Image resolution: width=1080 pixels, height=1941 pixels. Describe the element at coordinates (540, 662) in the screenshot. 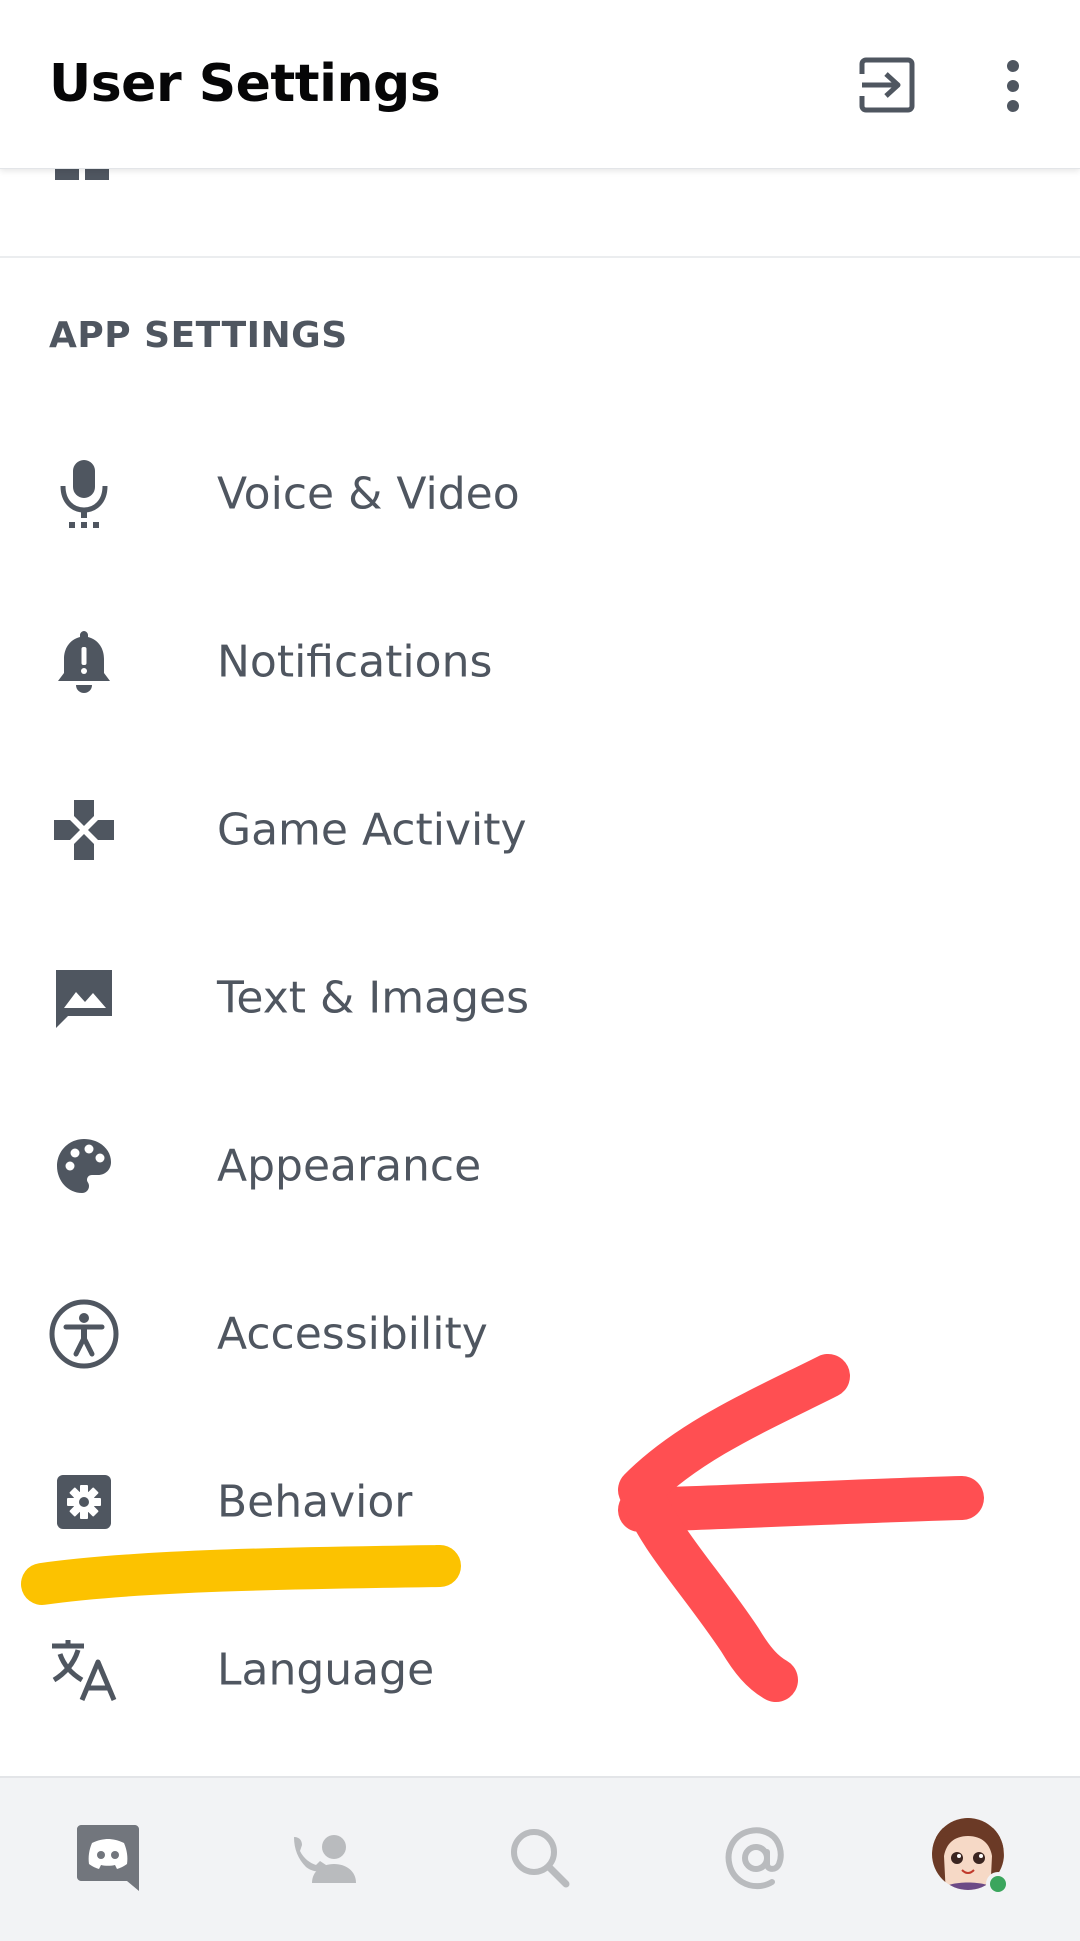

I see `menu-item-notifications: Notifications` at that location.